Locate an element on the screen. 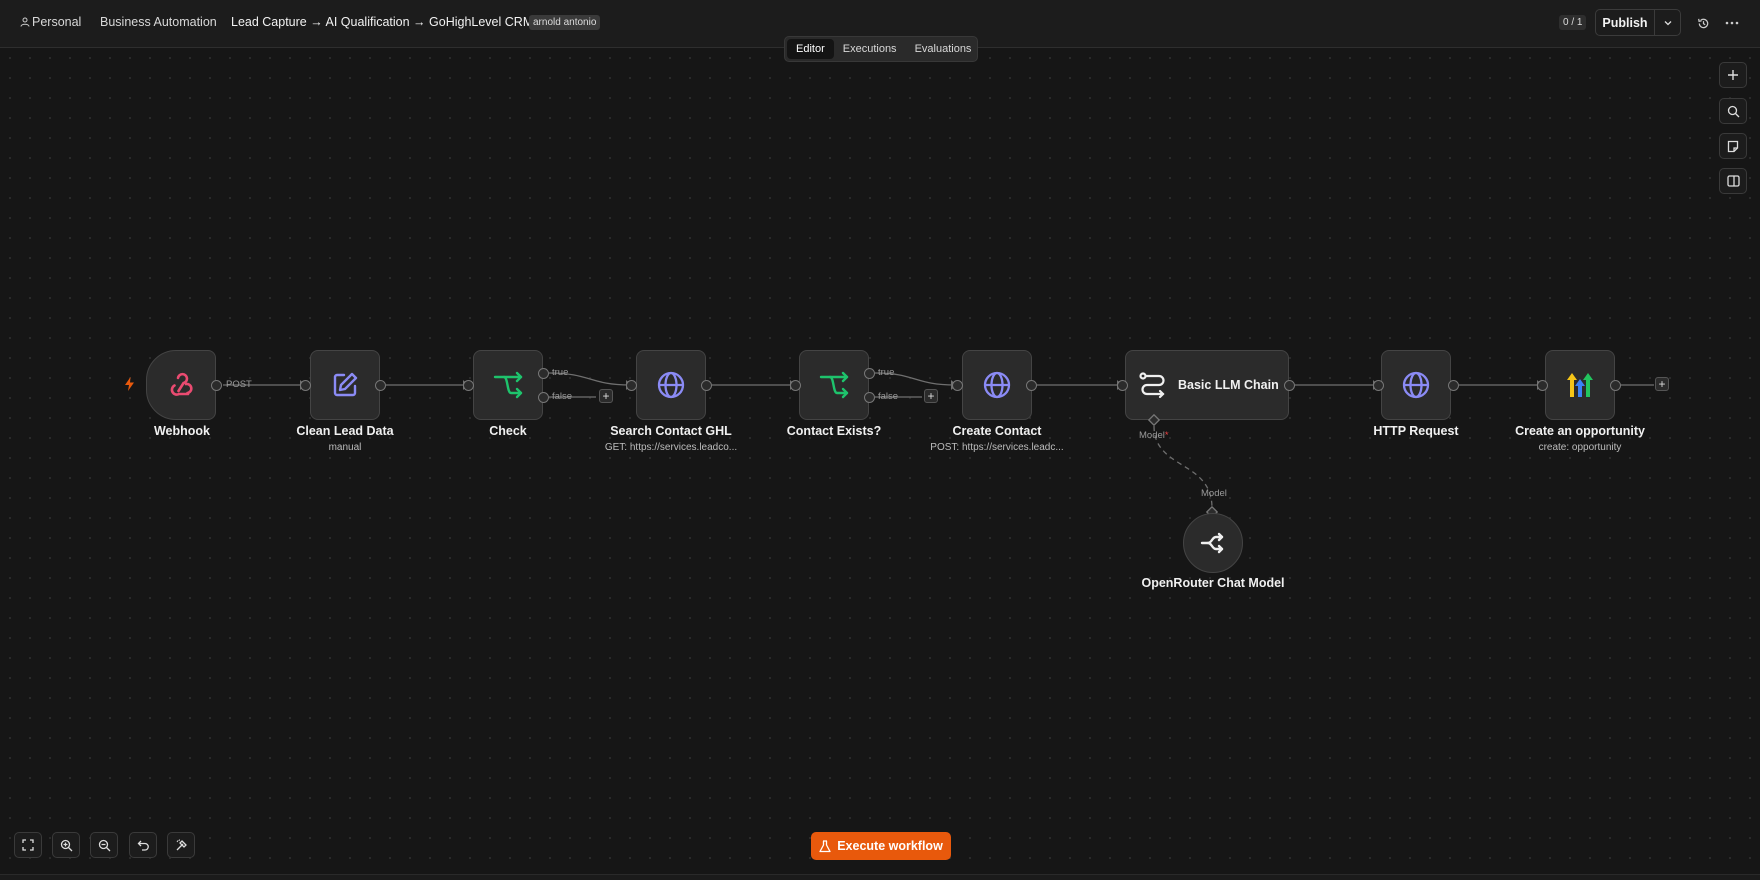  node-label: OpenRouter Chat Model is located at coordinates (1213, 583).